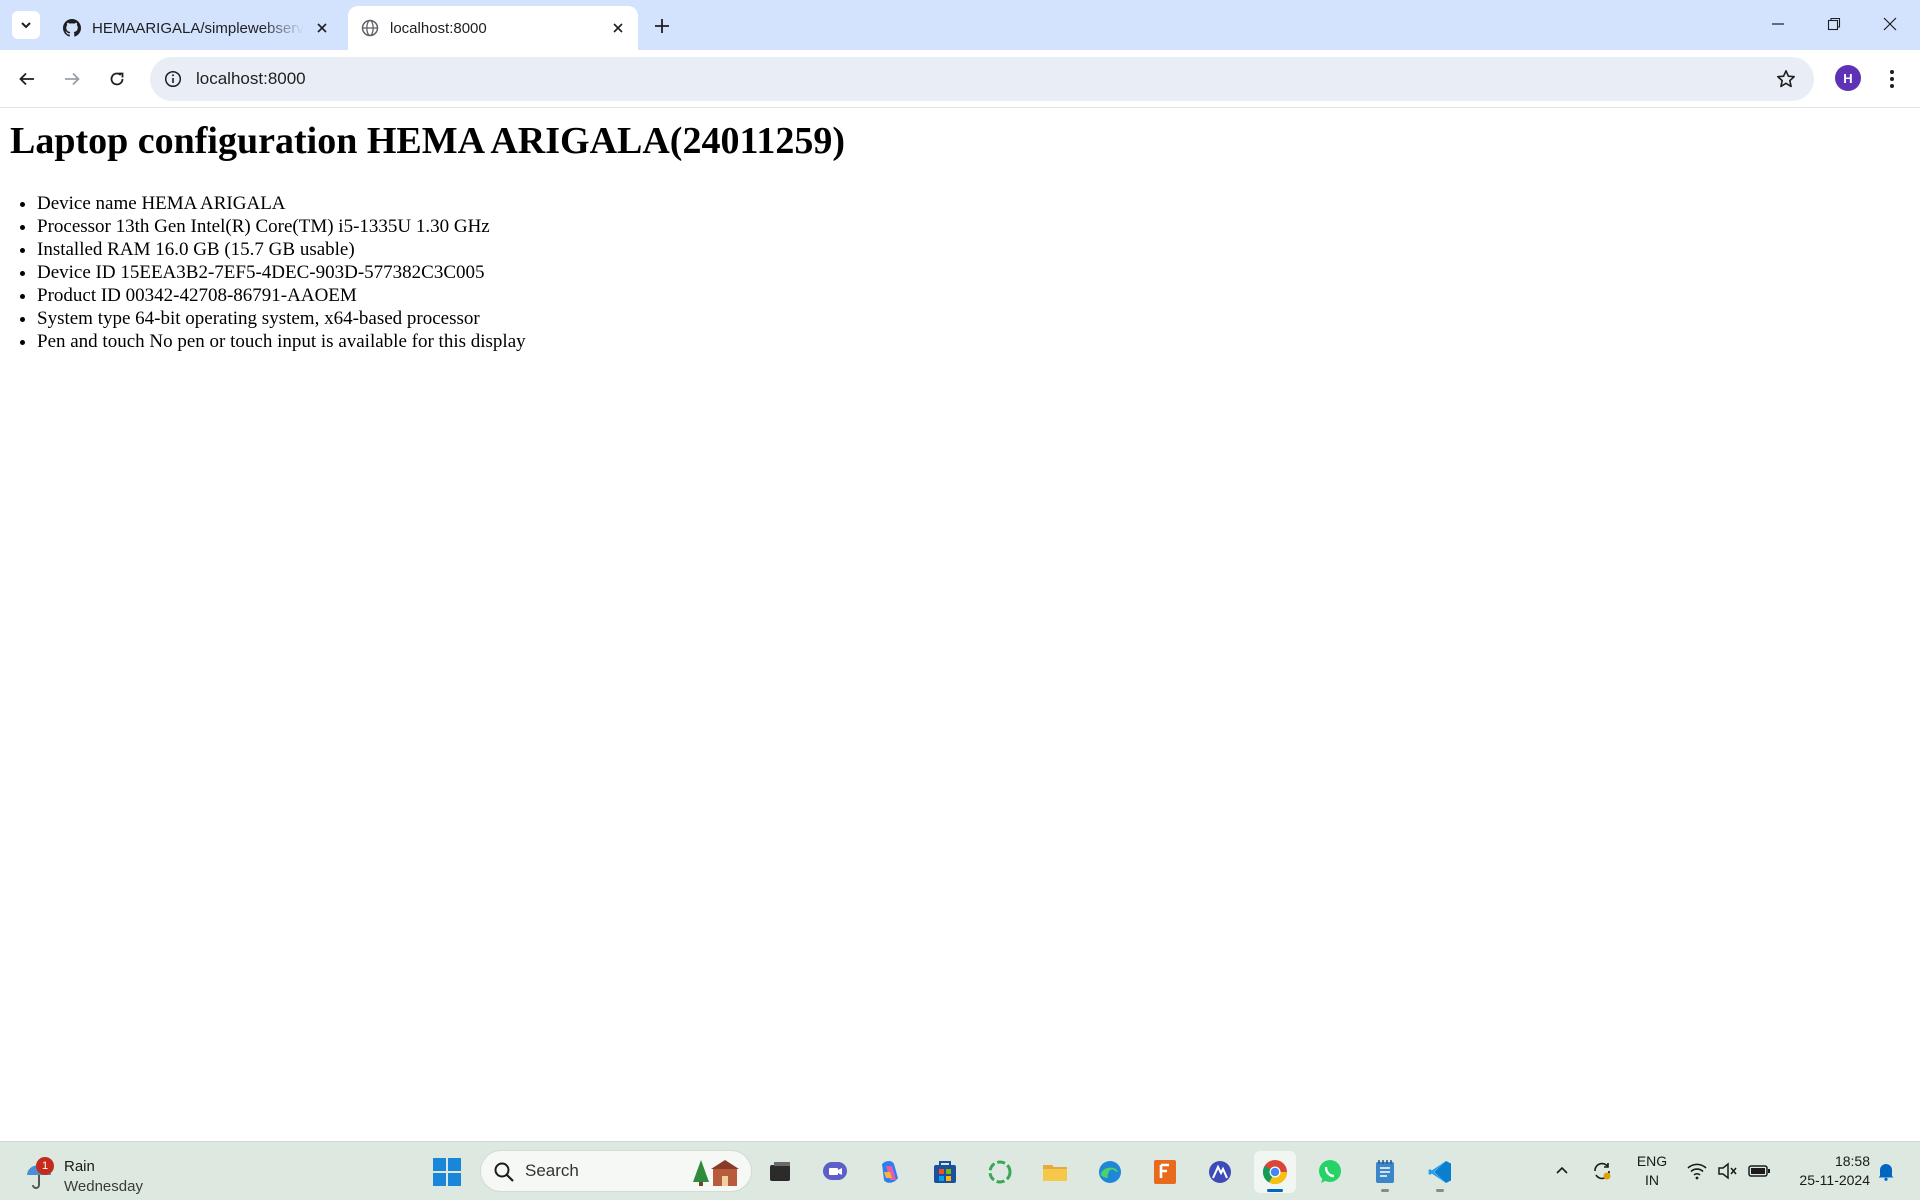  I want to click on notifications-button, so click(1886, 1171).